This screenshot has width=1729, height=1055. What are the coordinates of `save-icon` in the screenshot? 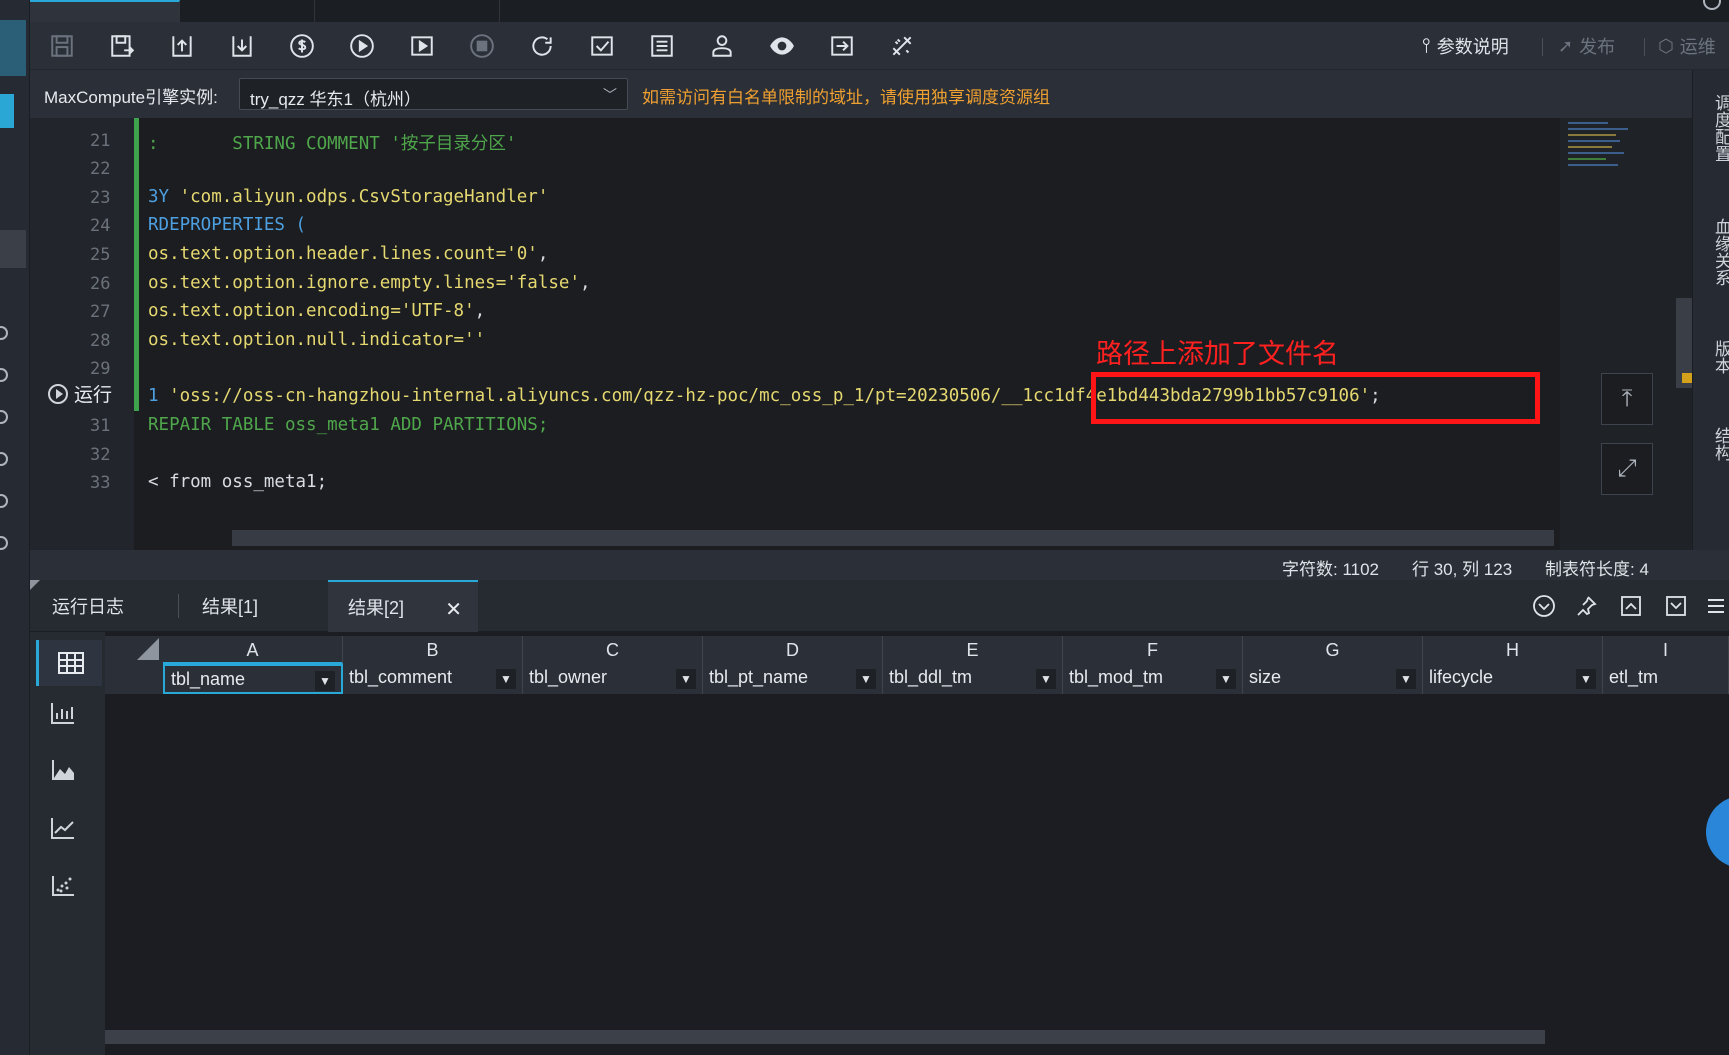 It's located at (62, 46).